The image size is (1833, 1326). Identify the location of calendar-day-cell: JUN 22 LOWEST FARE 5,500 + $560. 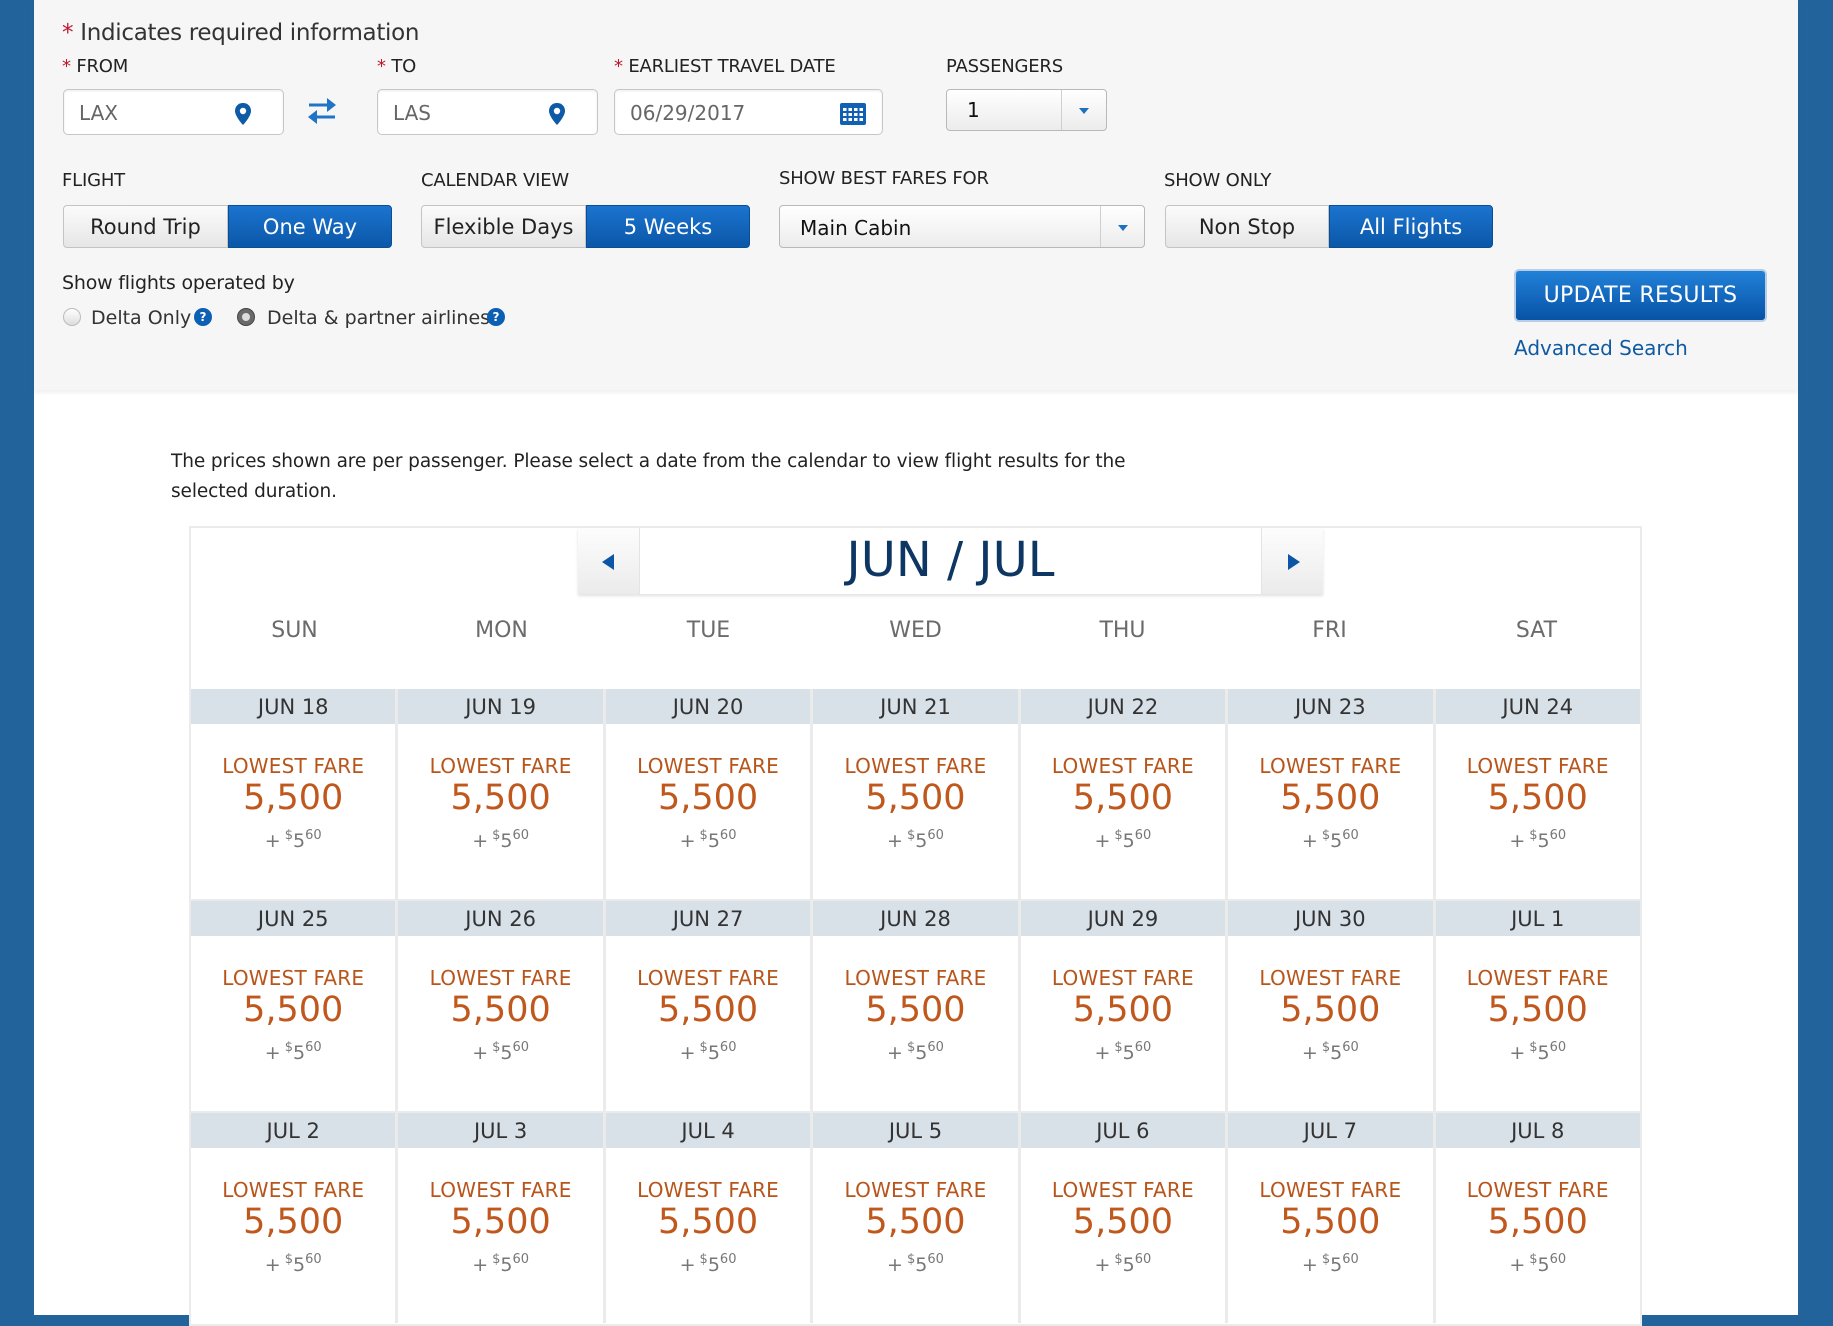
(1124, 794).